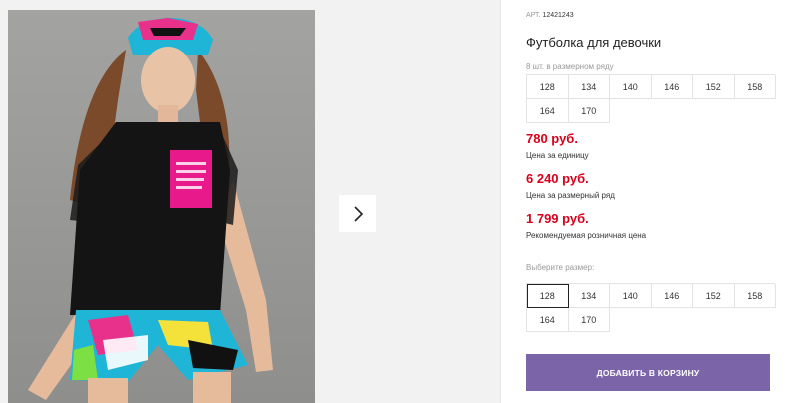 Image resolution: width=800 pixels, height=403 pixels. Describe the element at coordinates (548, 111) in the screenshot. I see `pack-size-cell: 164` at that location.